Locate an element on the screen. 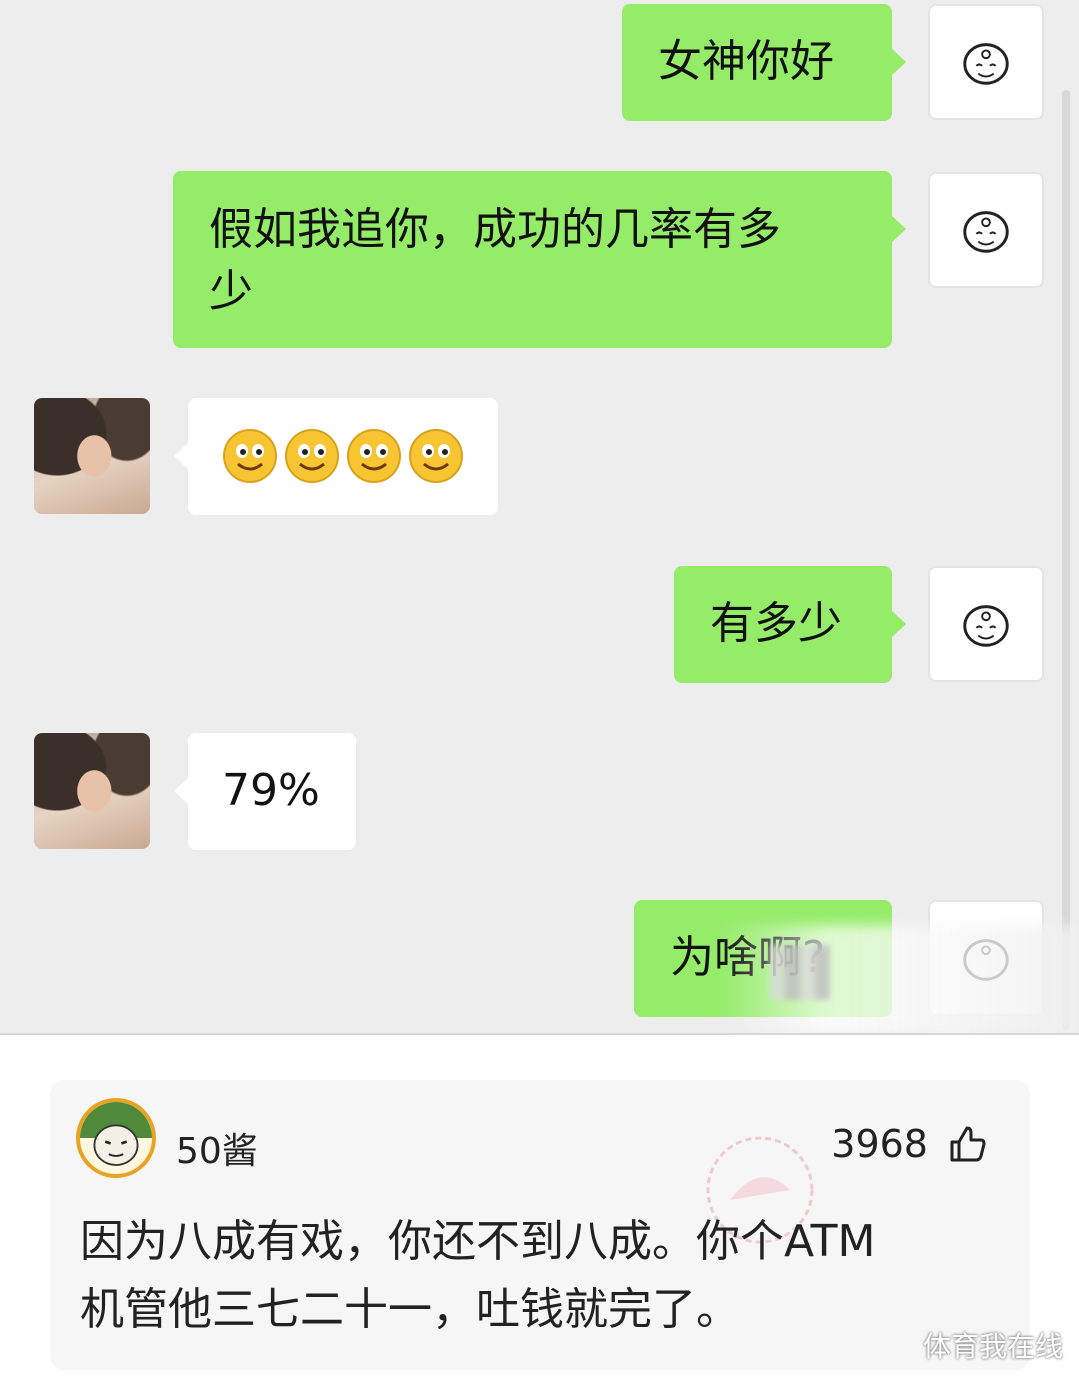 The image size is (1079, 1377). message-text: 79% is located at coordinates (271, 790).